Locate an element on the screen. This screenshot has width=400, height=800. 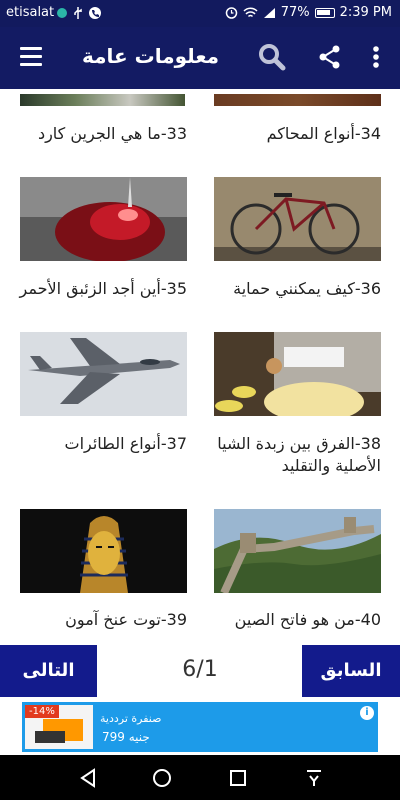
ad-banner: -14% صنفرة ترددية جنيه 799 i is located at coordinates (200, 727).